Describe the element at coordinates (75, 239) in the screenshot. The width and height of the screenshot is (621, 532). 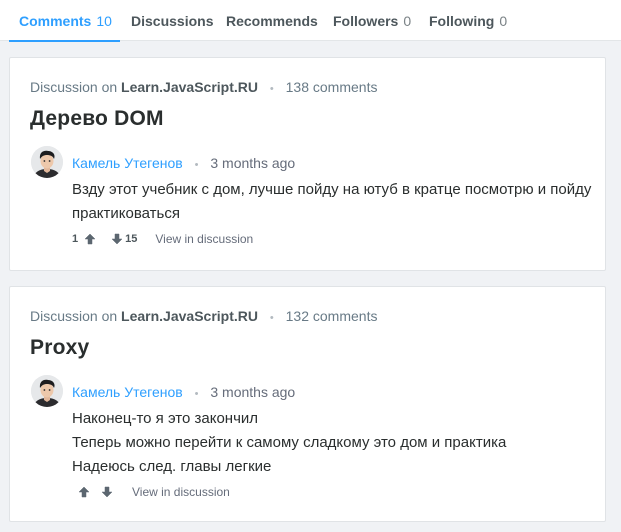
I see `upvote-count: 1` at that location.